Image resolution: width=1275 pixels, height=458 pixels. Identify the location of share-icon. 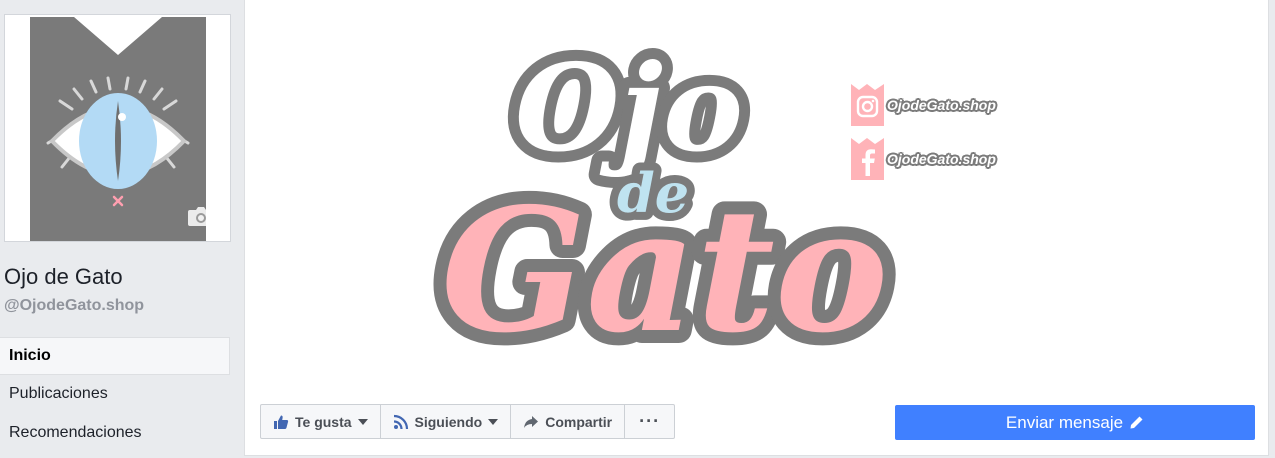
(531, 421).